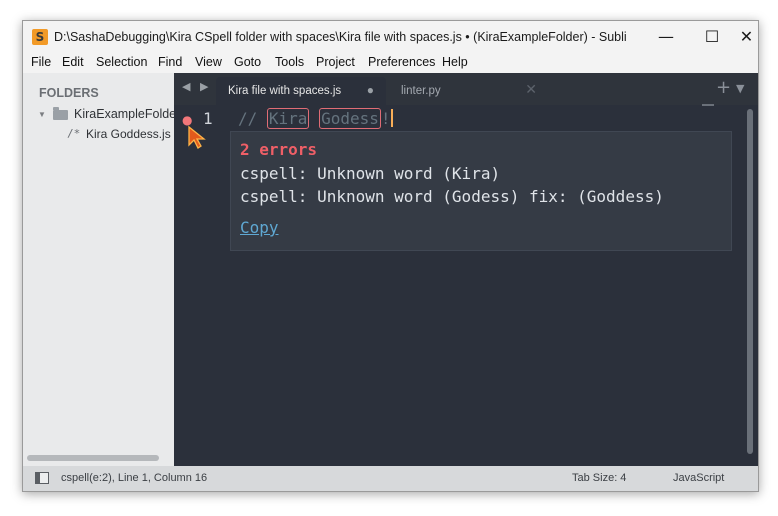 This screenshot has width=778, height=516. I want to click on folders-header: FOLDERS, so click(69, 93).